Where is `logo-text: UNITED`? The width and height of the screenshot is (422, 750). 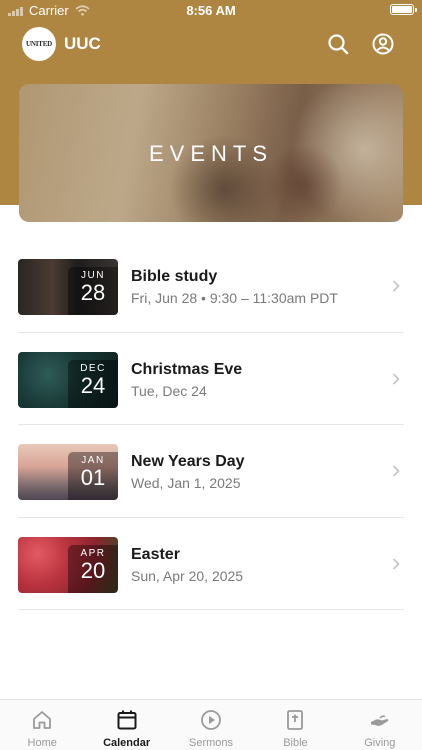
logo-text: UNITED is located at coordinates (39, 44).